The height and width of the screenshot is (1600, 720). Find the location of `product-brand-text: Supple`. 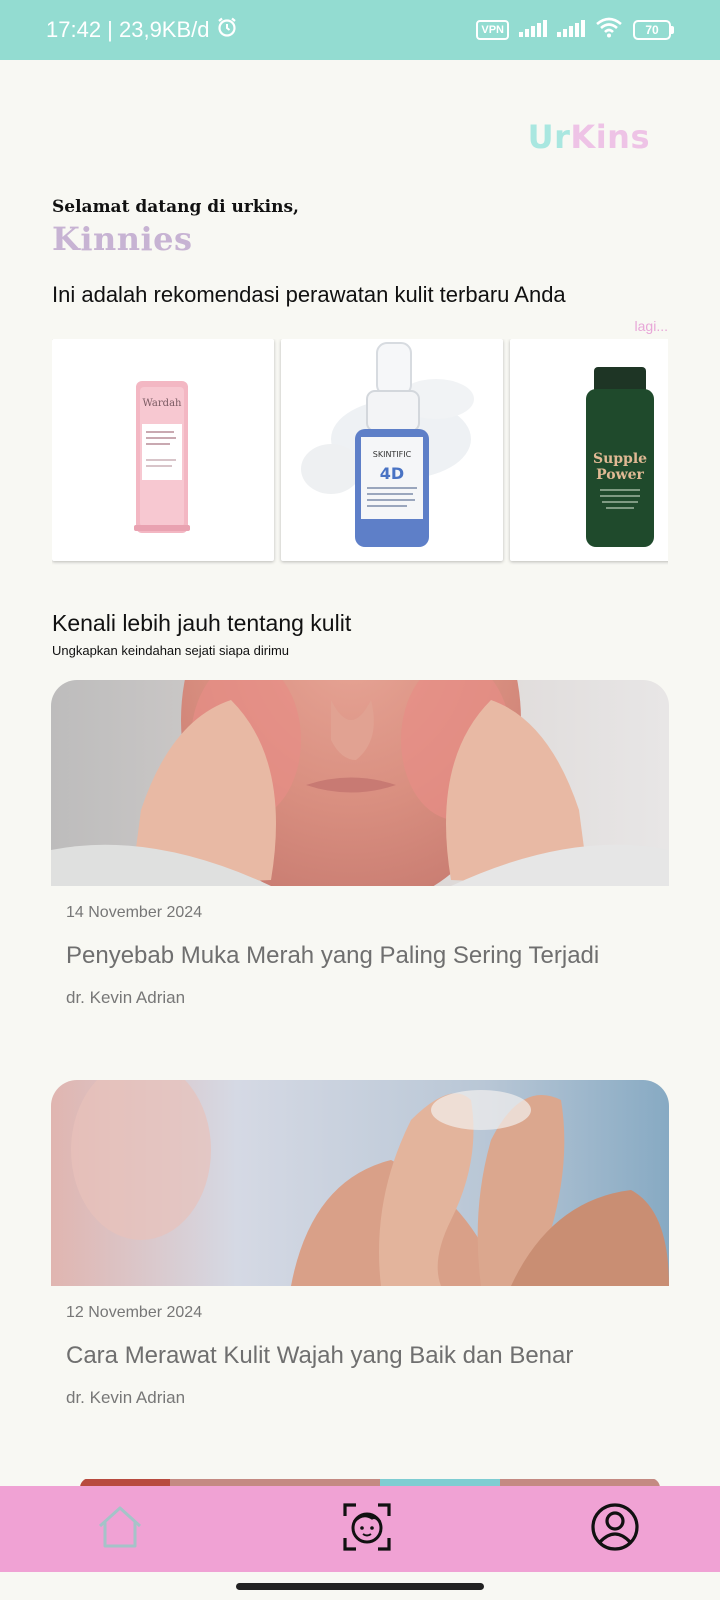

product-brand-text: Supple is located at coordinates (620, 459).